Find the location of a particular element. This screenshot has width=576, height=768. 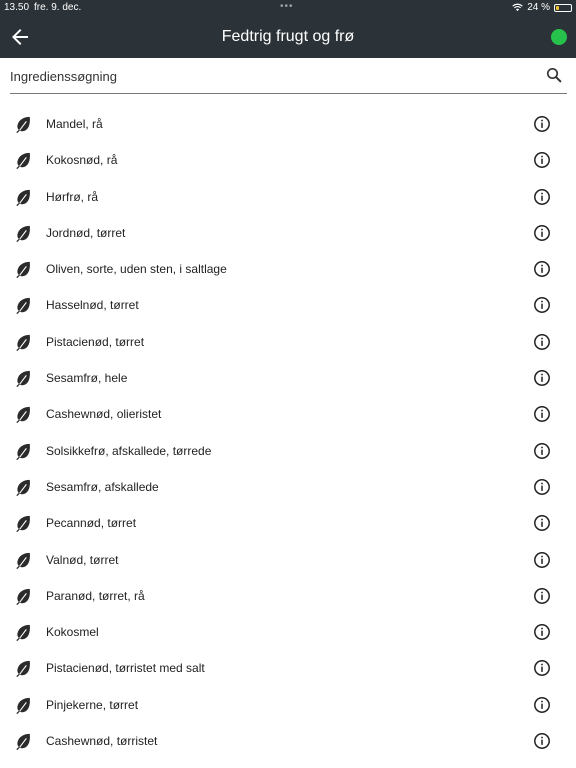

status-indicators: 24 % is located at coordinates (542, 7).